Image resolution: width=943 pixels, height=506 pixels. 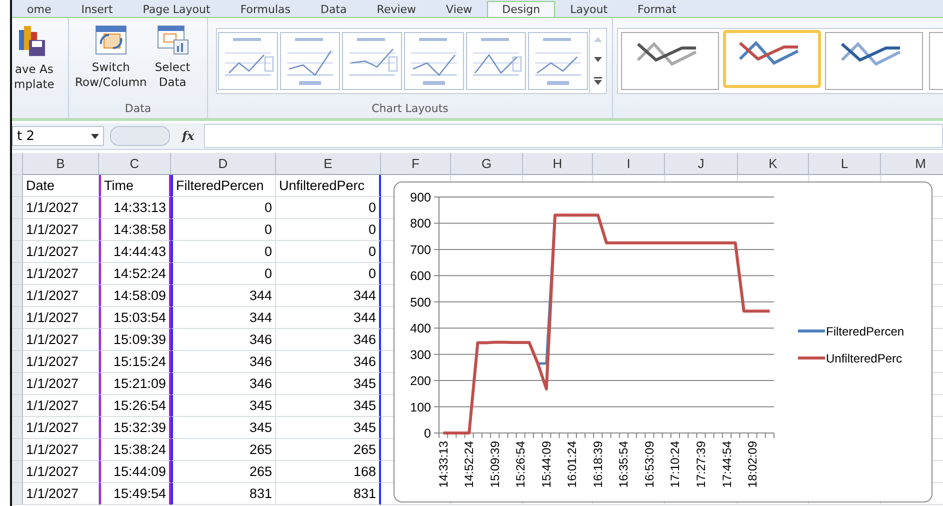 I want to click on ribbon-tab: Data, so click(x=334, y=9).